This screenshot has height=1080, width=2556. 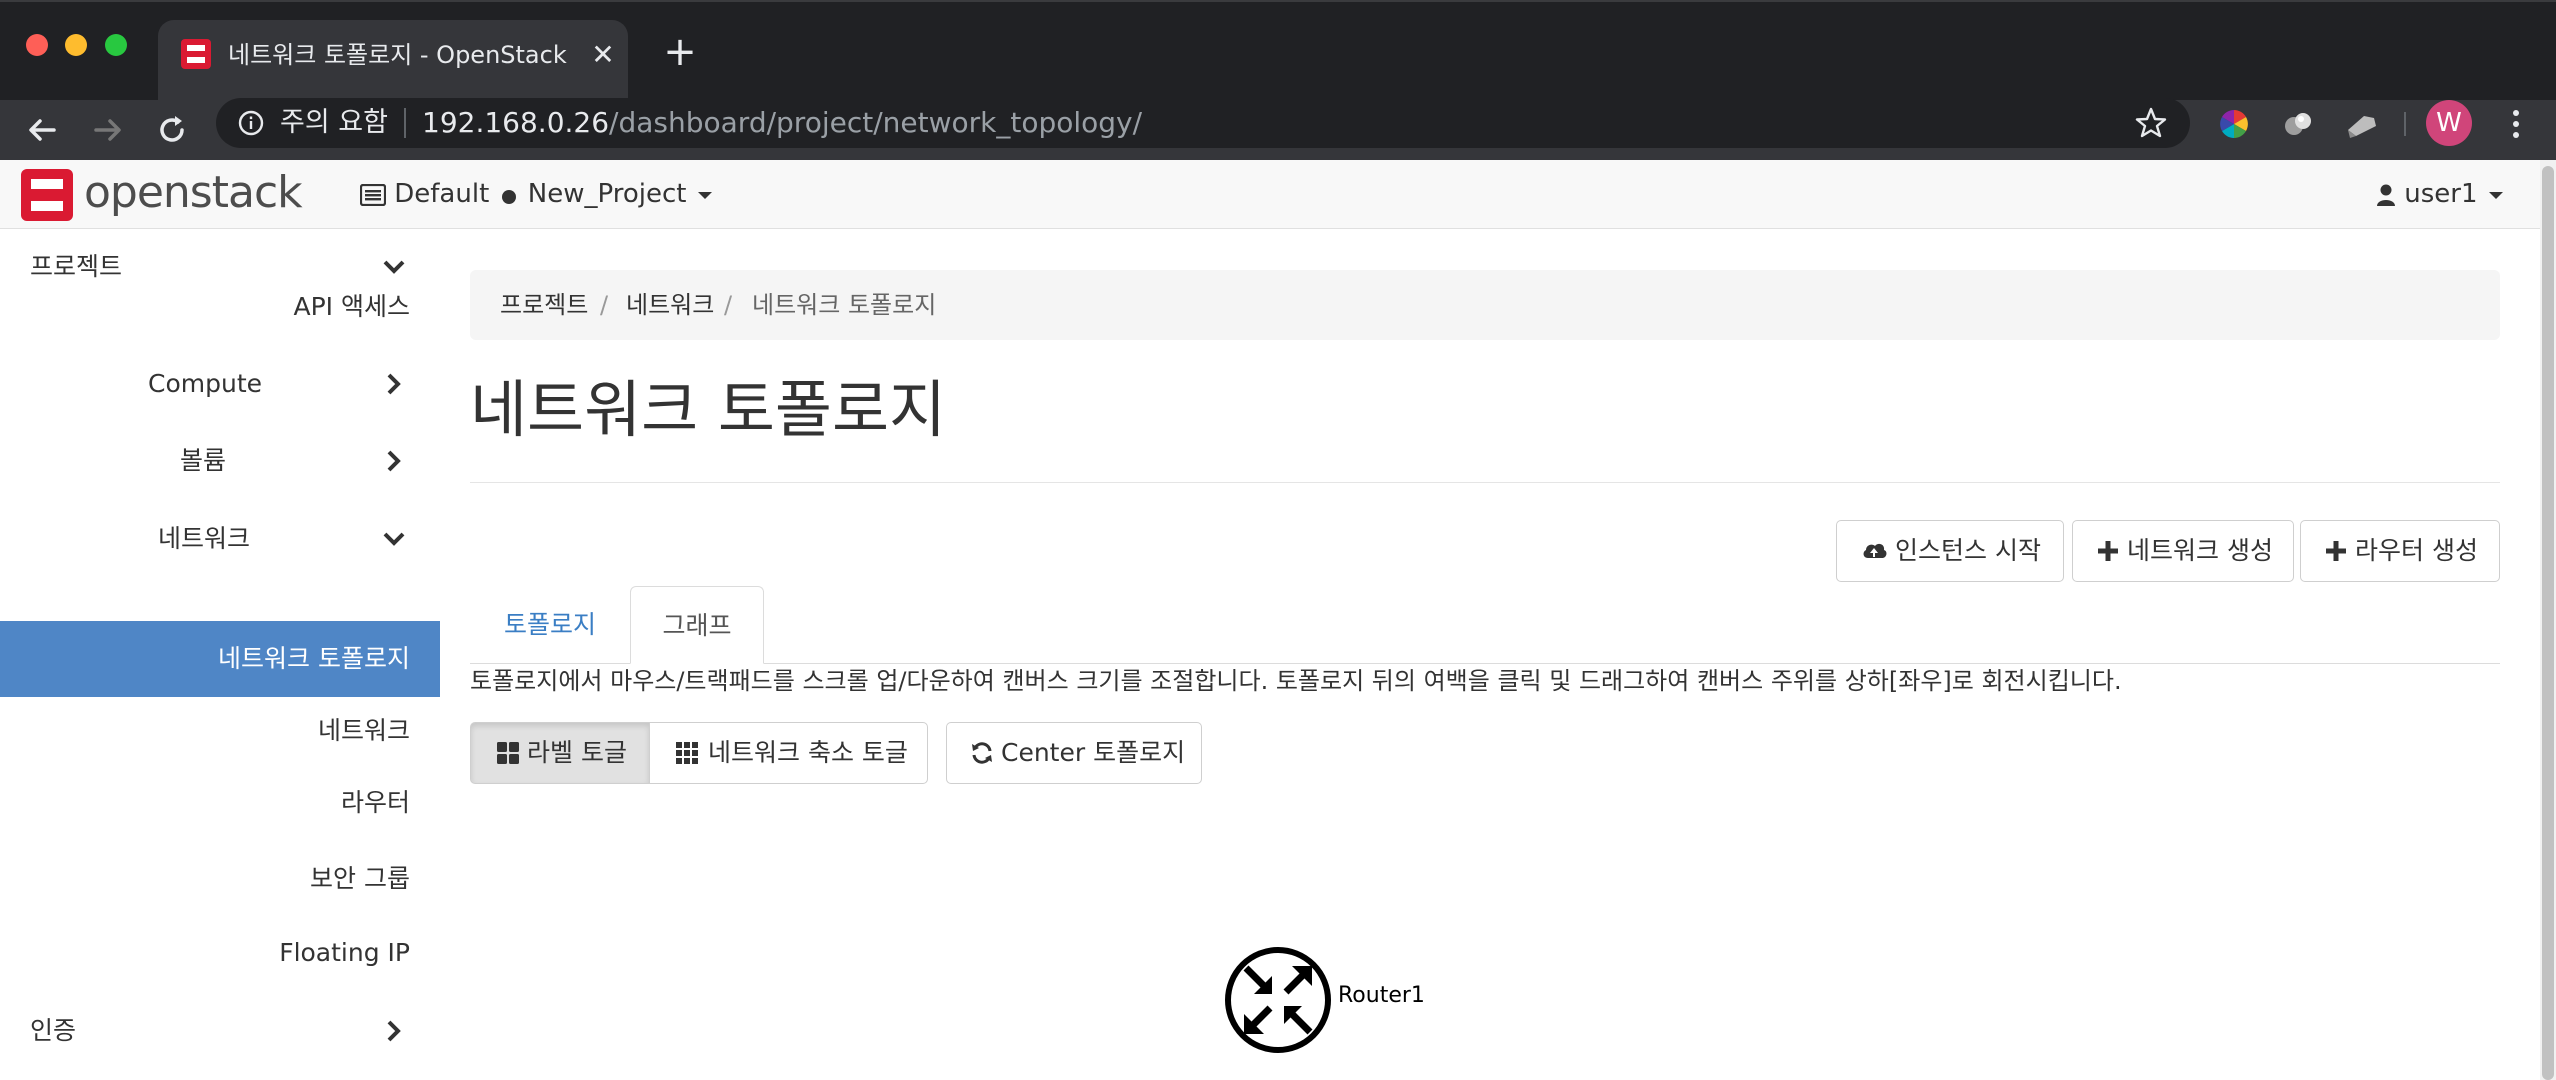 I want to click on sidebar-item-floating-ip: Floating IP, so click(x=220, y=953).